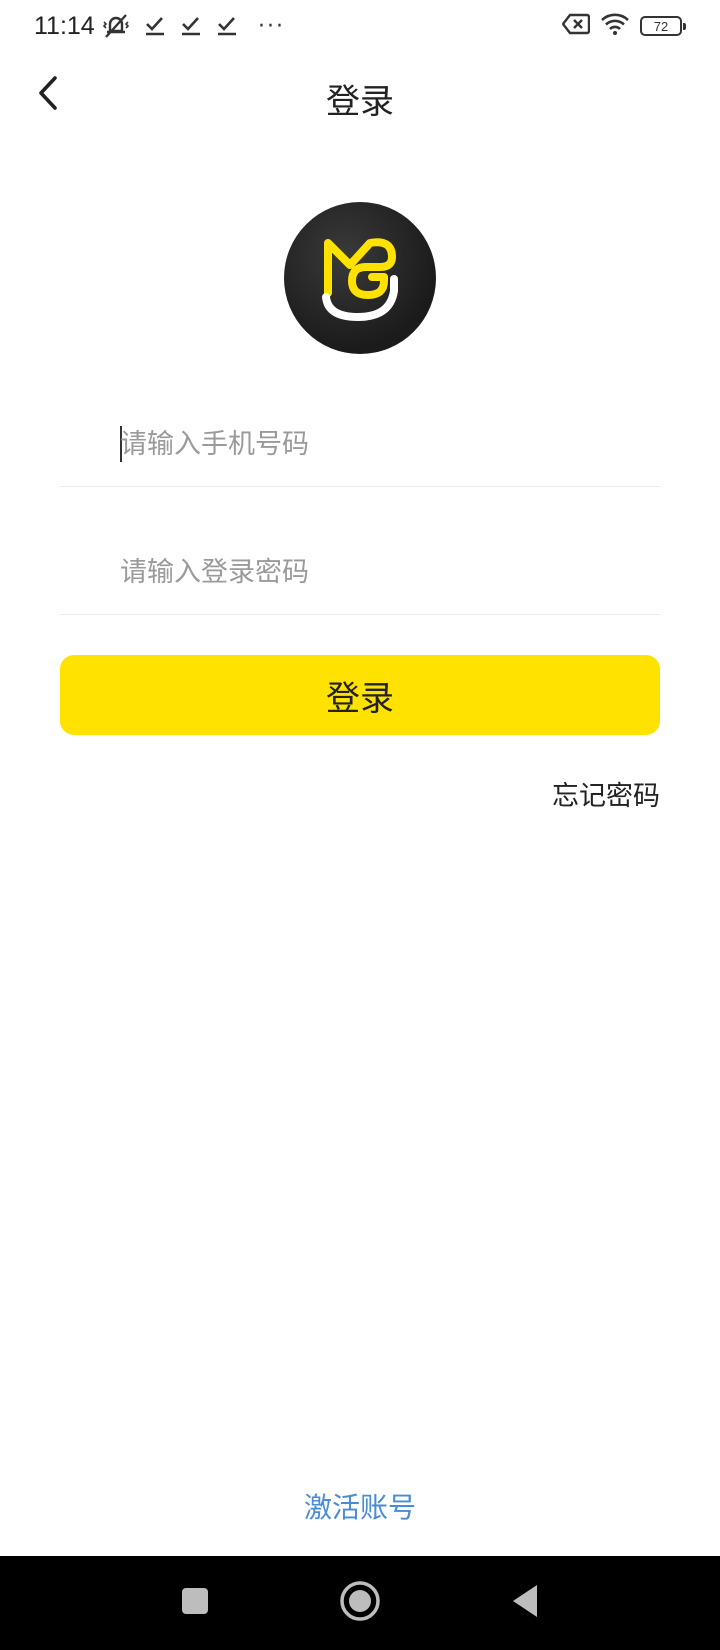  I want to click on circle-home-icon, so click(360, 1603).